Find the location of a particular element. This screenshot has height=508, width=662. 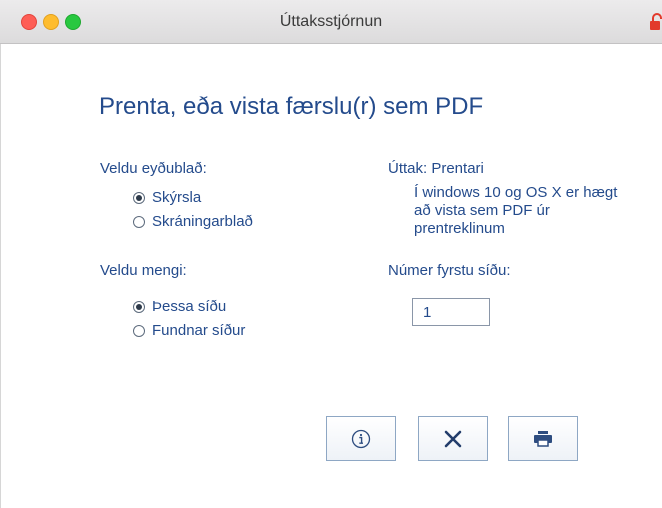

radio-option-this-page: Þessa síðu is located at coordinates (179, 306).